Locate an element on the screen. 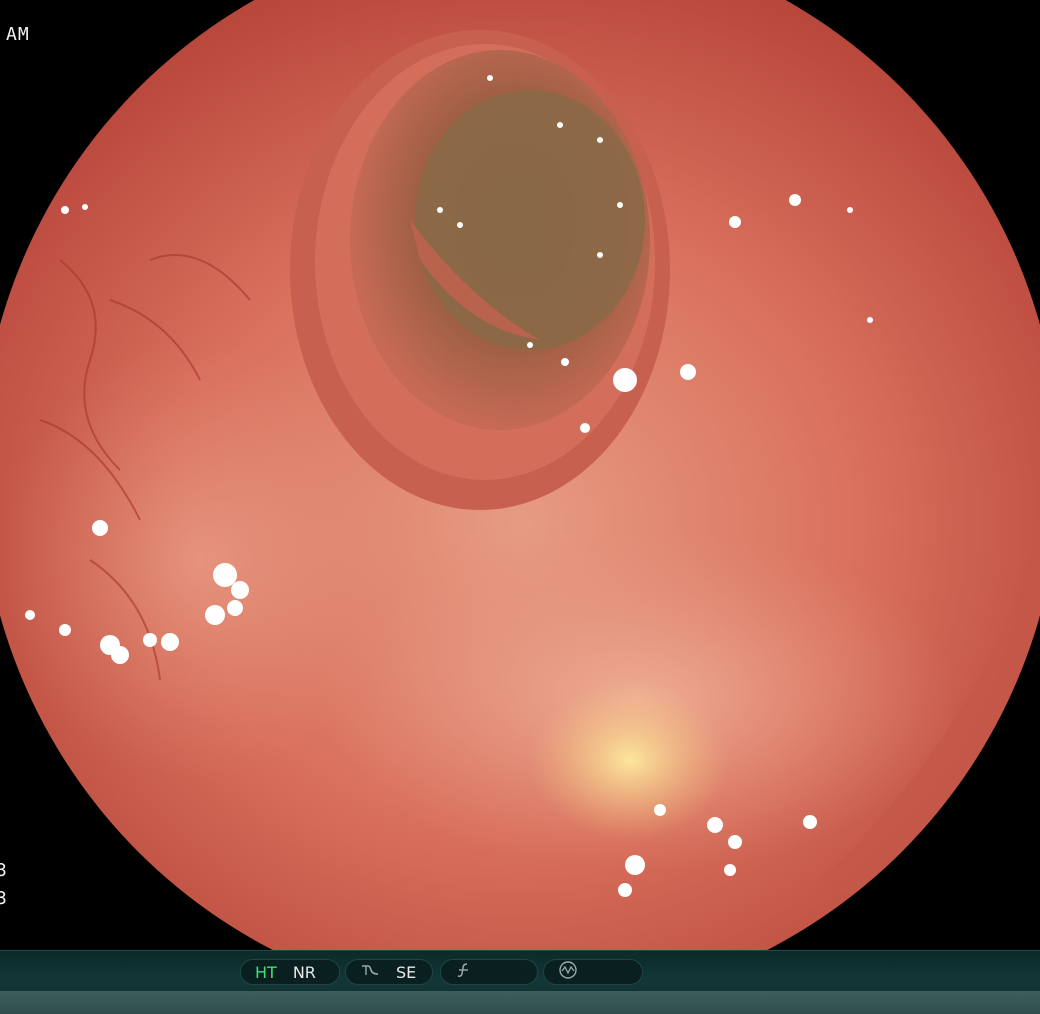  function-icon is located at coordinates (464, 972).